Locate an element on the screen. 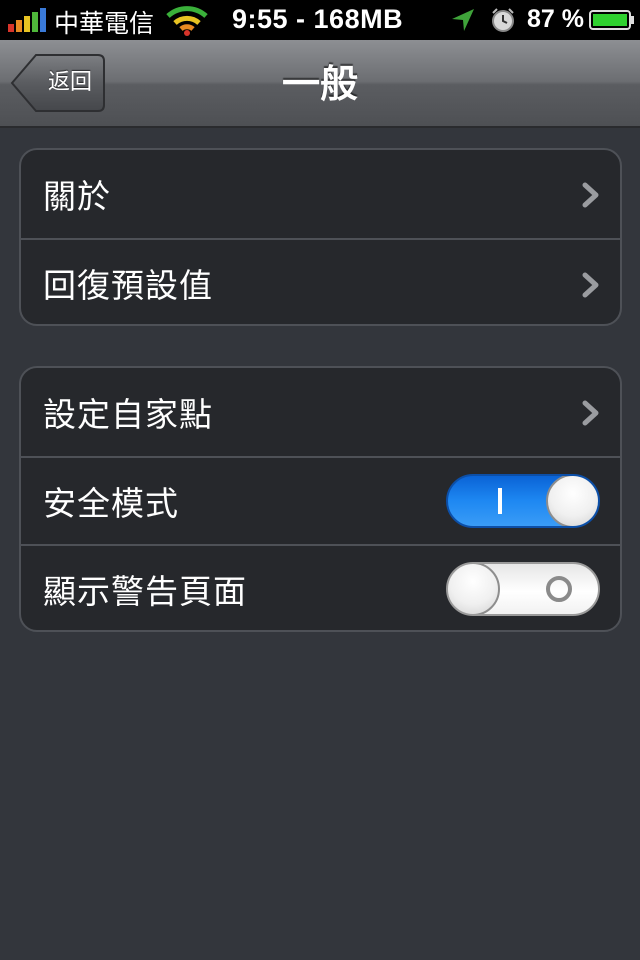 The width and height of the screenshot is (640, 960). navigation-bar: 返回 一般 is located at coordinates (320, 84).